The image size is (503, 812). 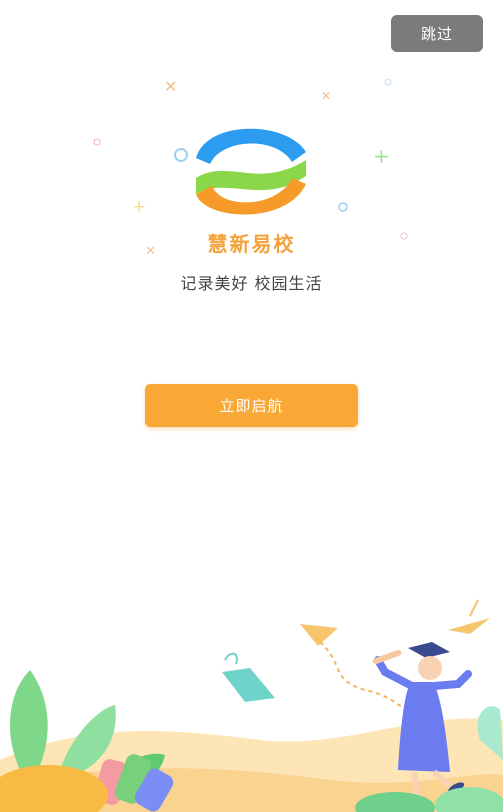 I want to click on paper-plane-icon, so click(x=395, y=622).